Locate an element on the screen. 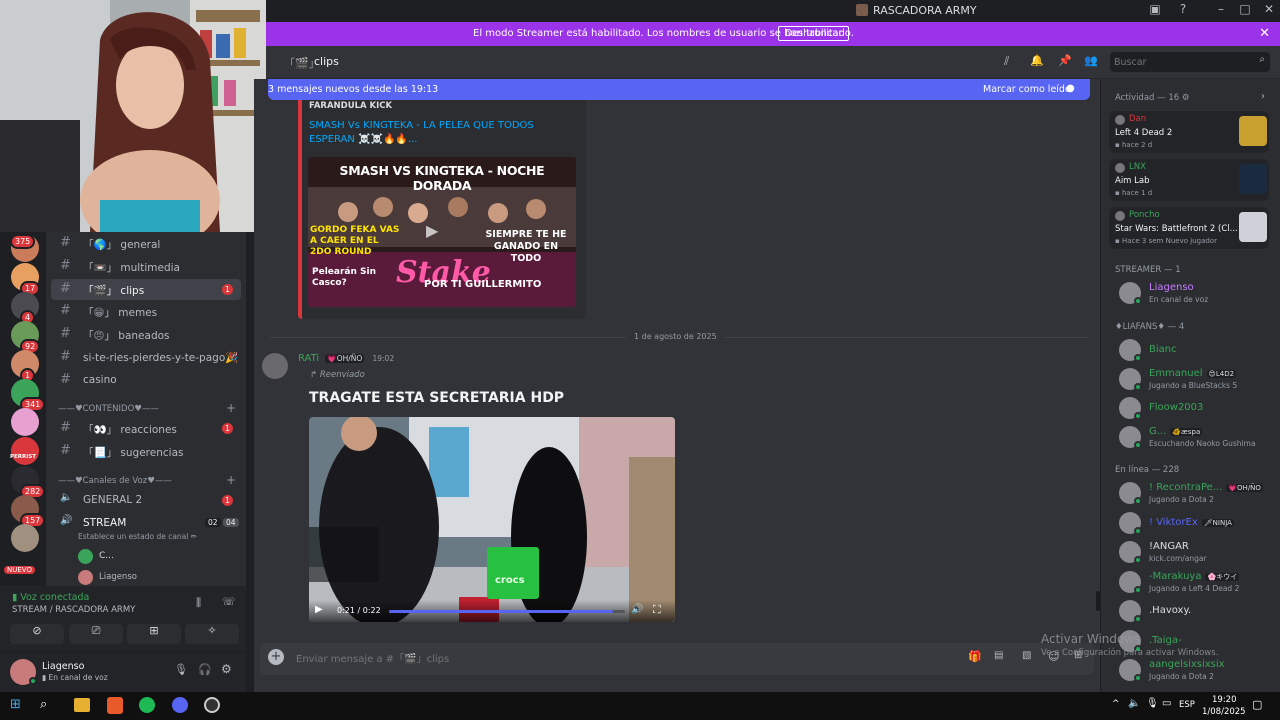 Image resolution: width=1280 pixels, height=720 pixels. settings-gear-icon: ⚙ is located at coordinates (226, 669).